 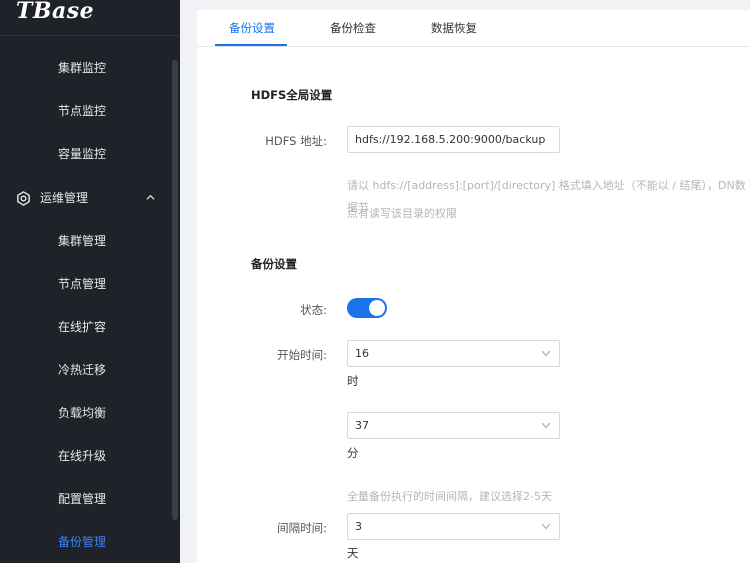 What do you see at coordinates (302, 355) in the screenshot?
I see `start-time-label: 开始时间:` at bounding box center [302, 355].